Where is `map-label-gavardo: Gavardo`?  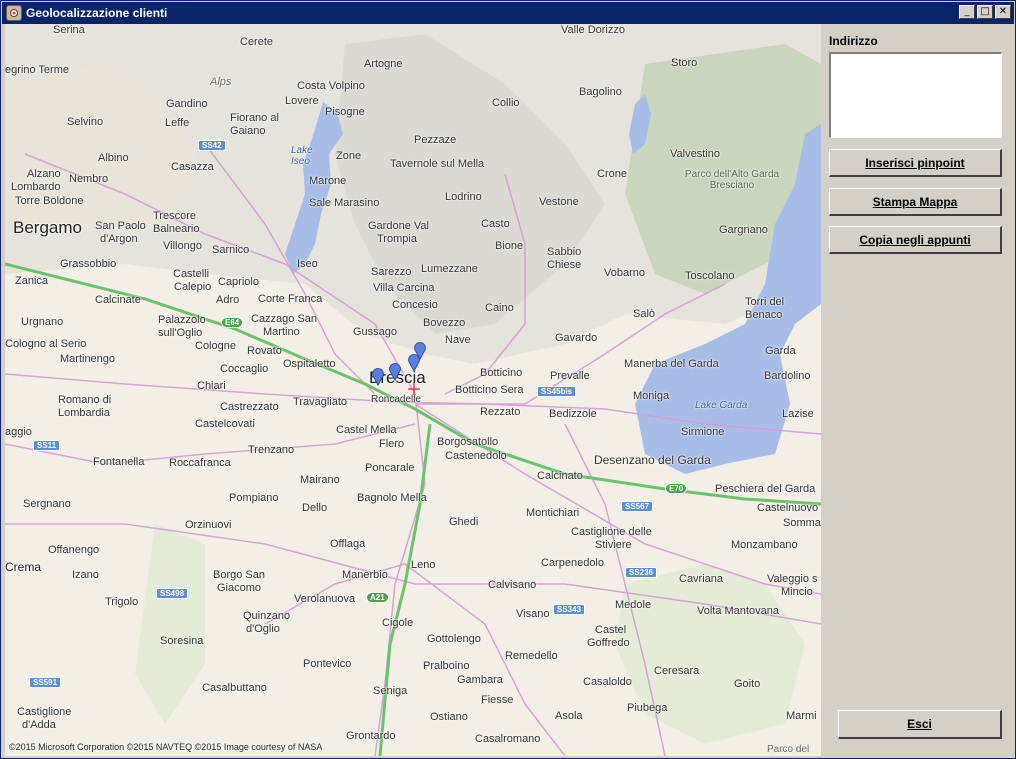 map-label-gavardo: Gavardo is located at coordinates (576, 338).